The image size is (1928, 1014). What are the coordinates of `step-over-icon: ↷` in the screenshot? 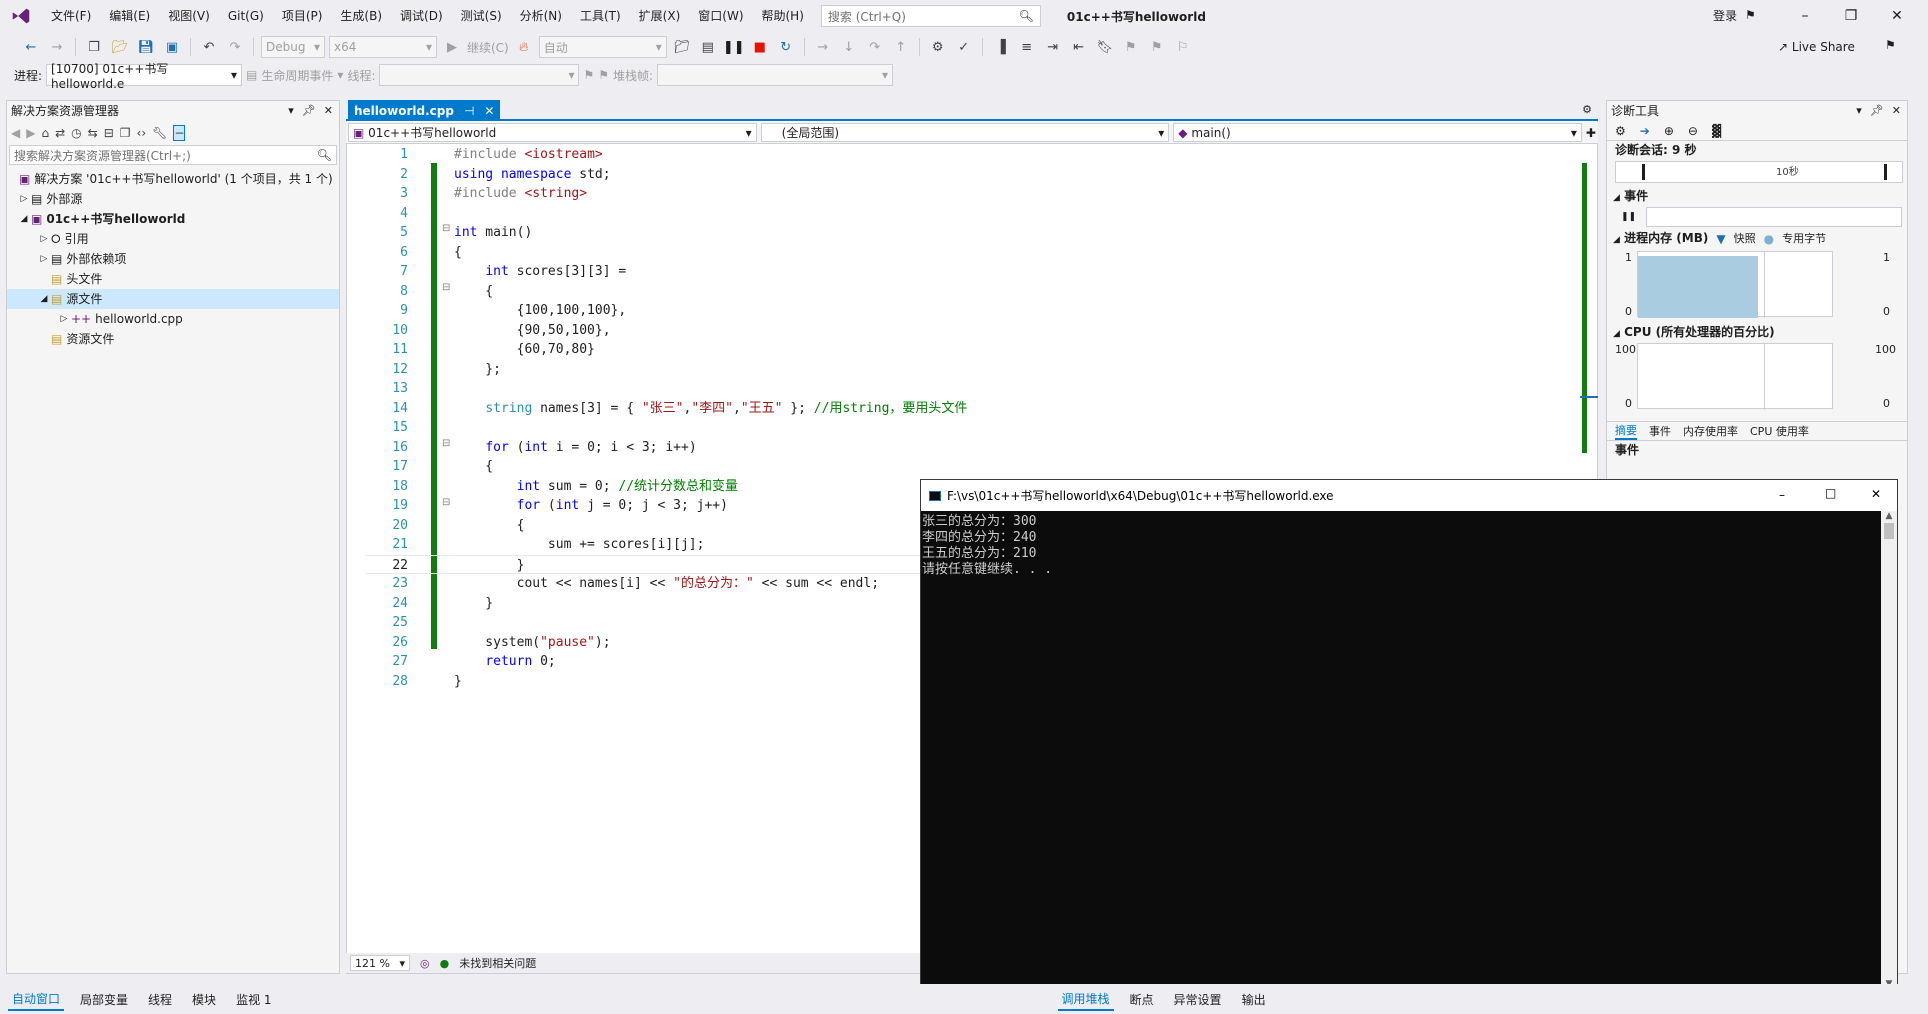 It's located at (875, 47).